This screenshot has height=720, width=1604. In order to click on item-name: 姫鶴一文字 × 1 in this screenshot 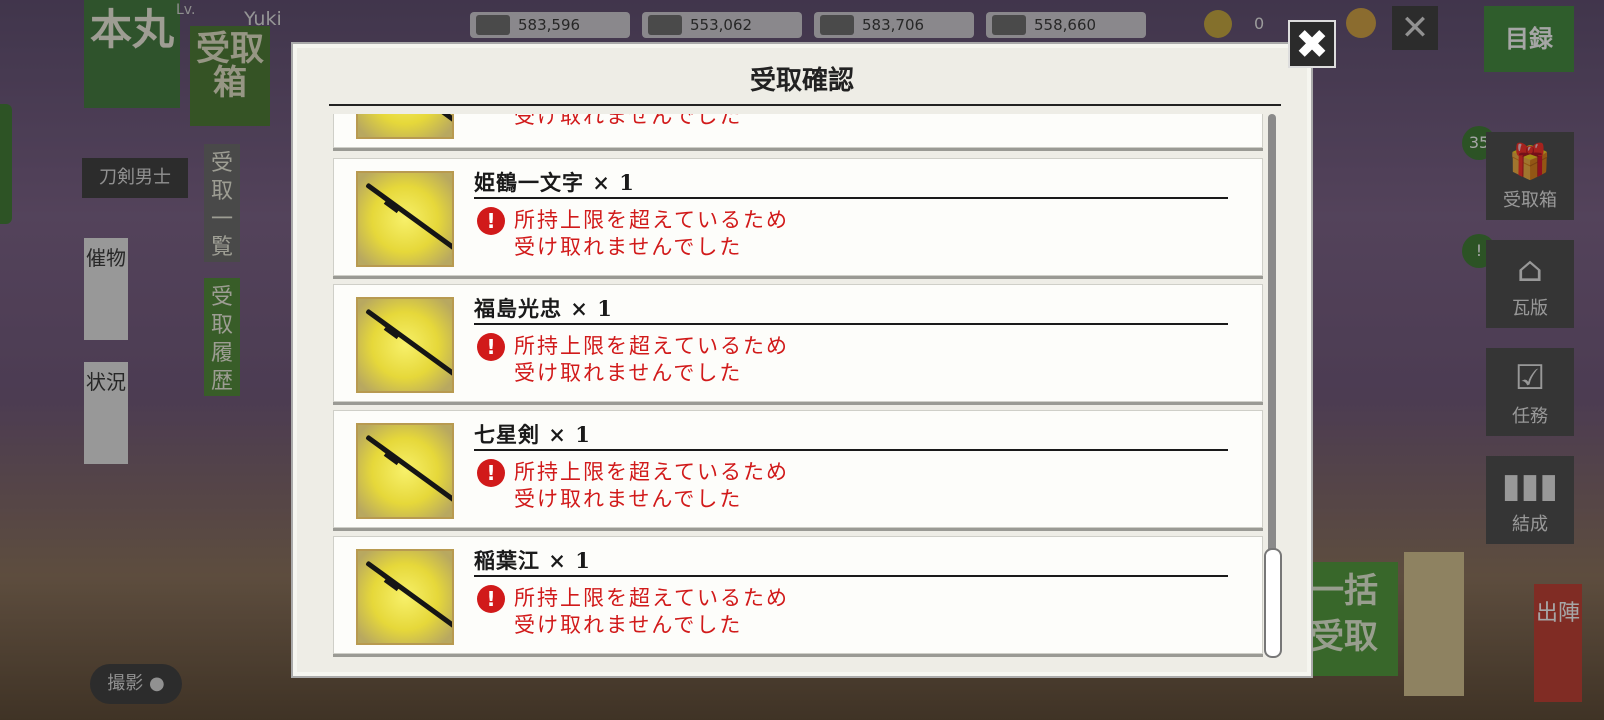, I will do `click(554, 182)`.